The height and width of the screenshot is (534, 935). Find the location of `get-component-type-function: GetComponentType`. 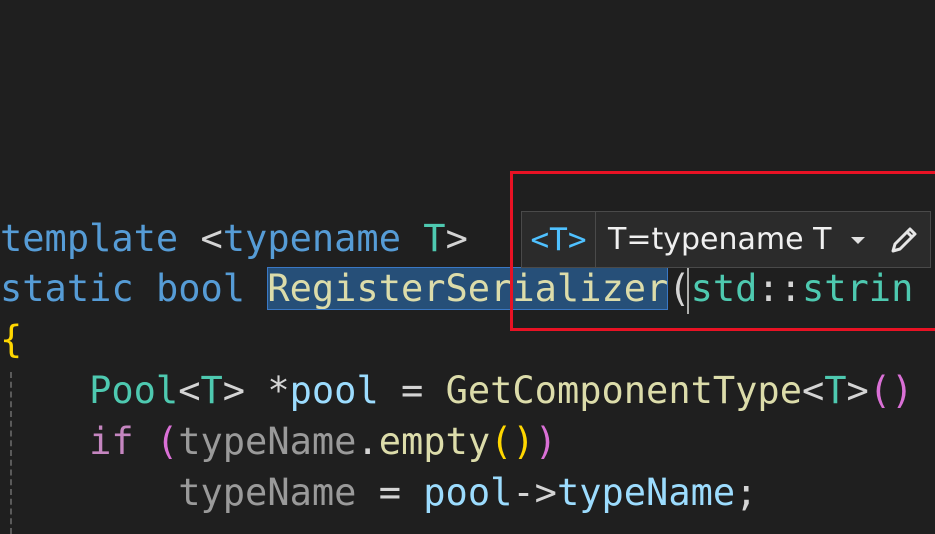

get-component-type-function: GetComponentType is located at coordinates (623, 390).